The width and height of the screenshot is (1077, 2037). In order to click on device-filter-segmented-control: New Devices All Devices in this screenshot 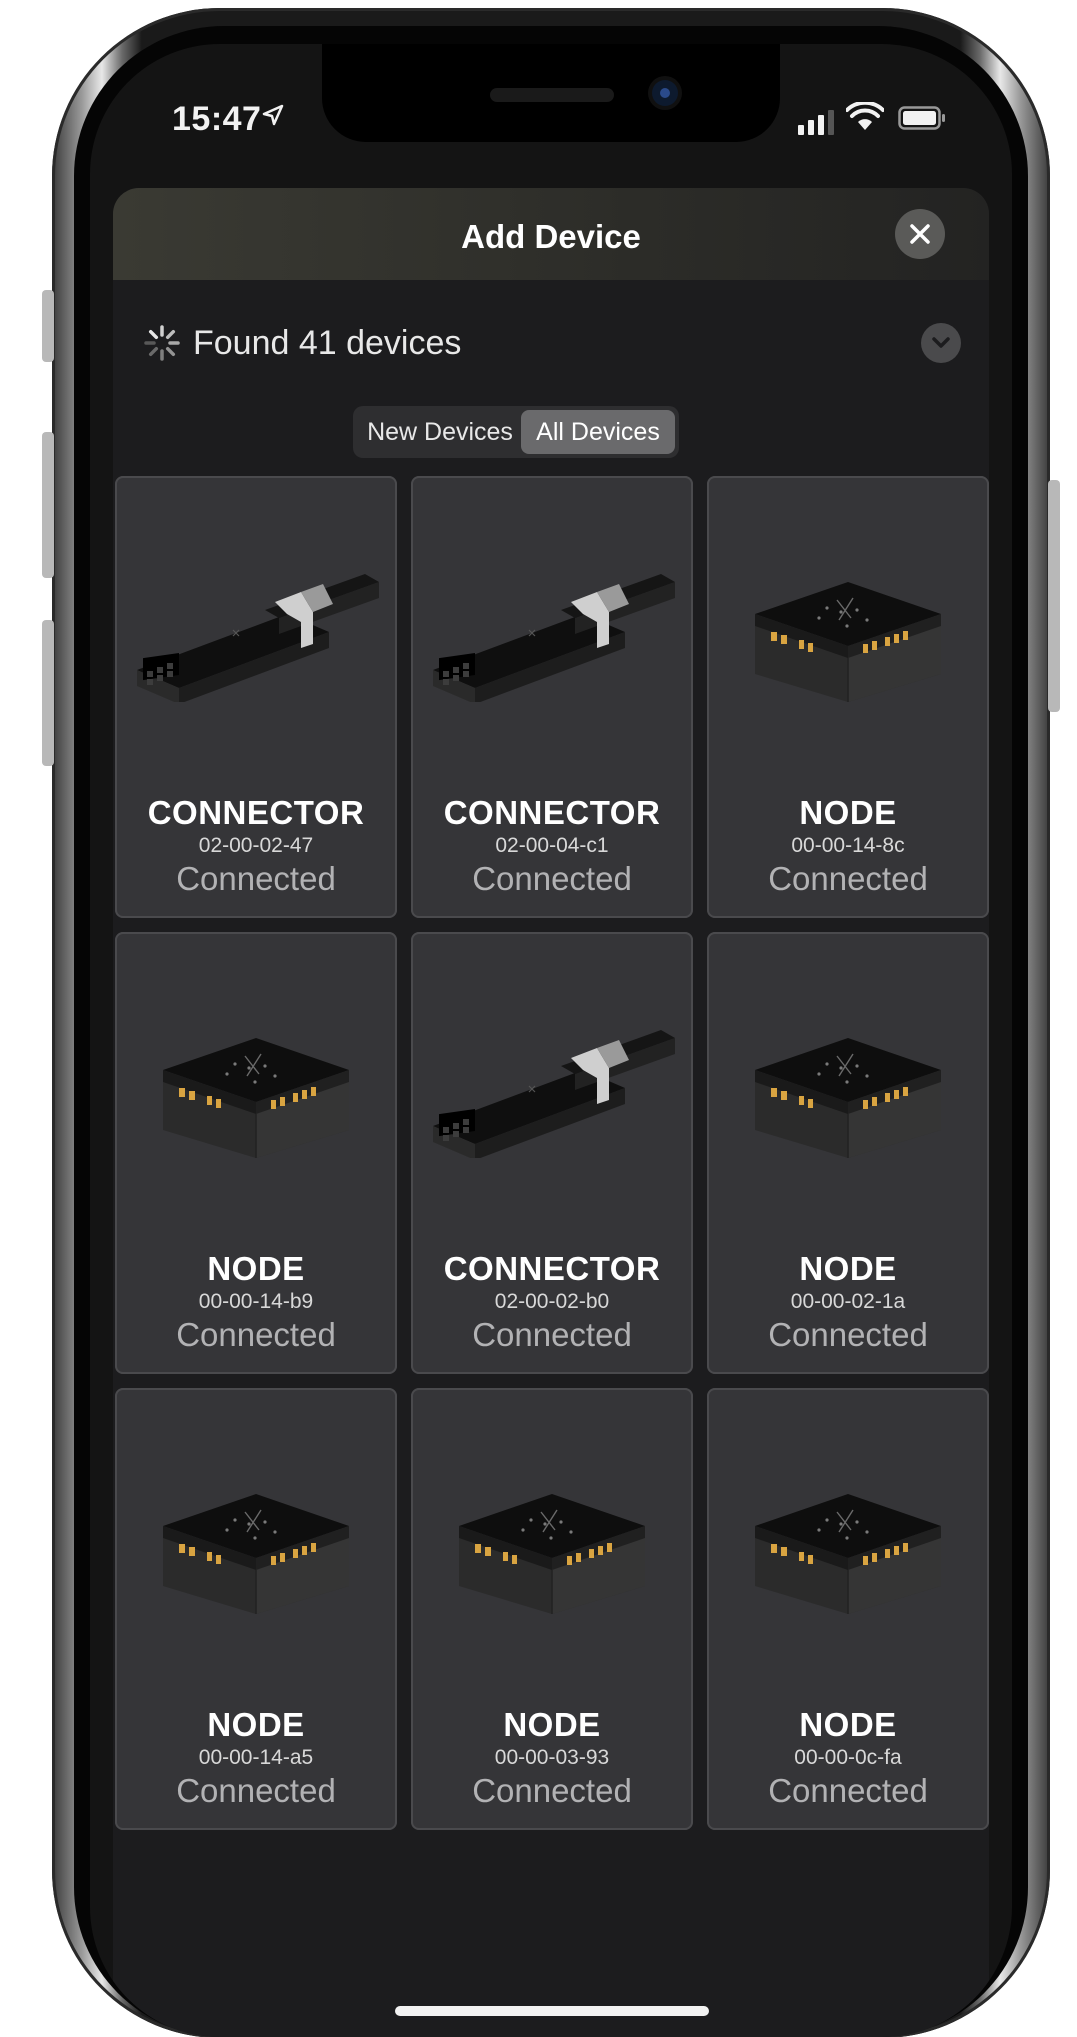, I will do `click(516, 432)`.